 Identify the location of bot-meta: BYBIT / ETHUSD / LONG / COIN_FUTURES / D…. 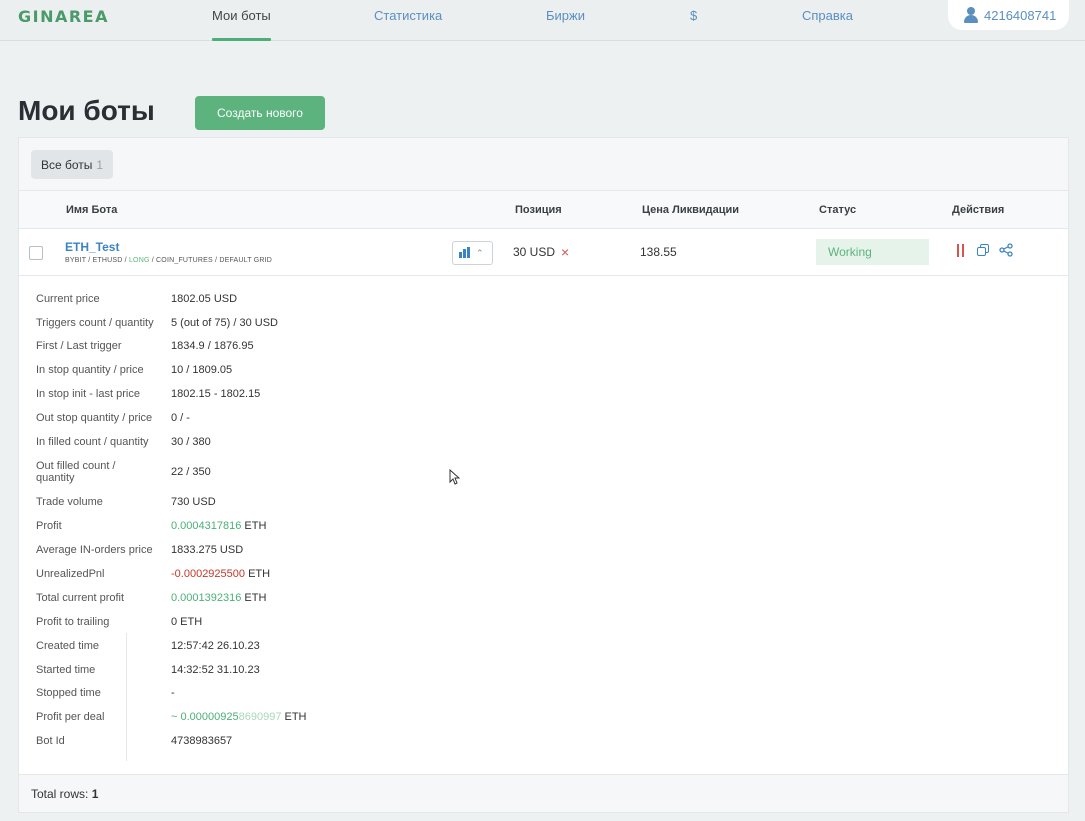
(169, 260).